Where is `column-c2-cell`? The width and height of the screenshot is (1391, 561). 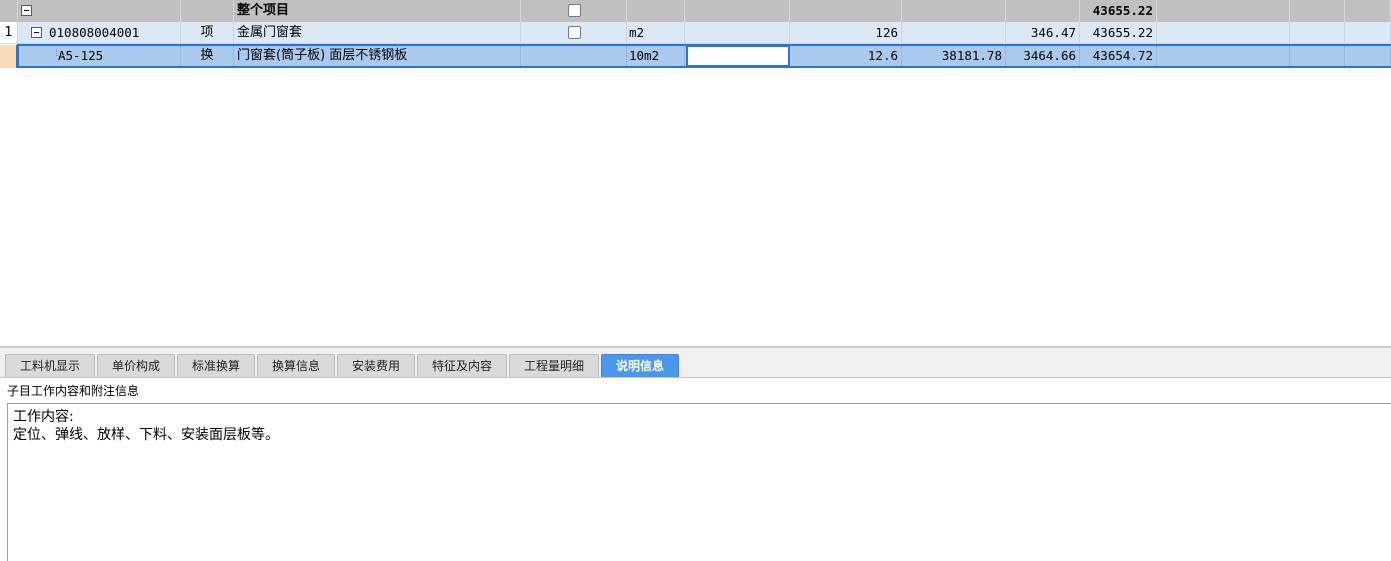 column-c2-cell is located at coordinates (1043, 11).